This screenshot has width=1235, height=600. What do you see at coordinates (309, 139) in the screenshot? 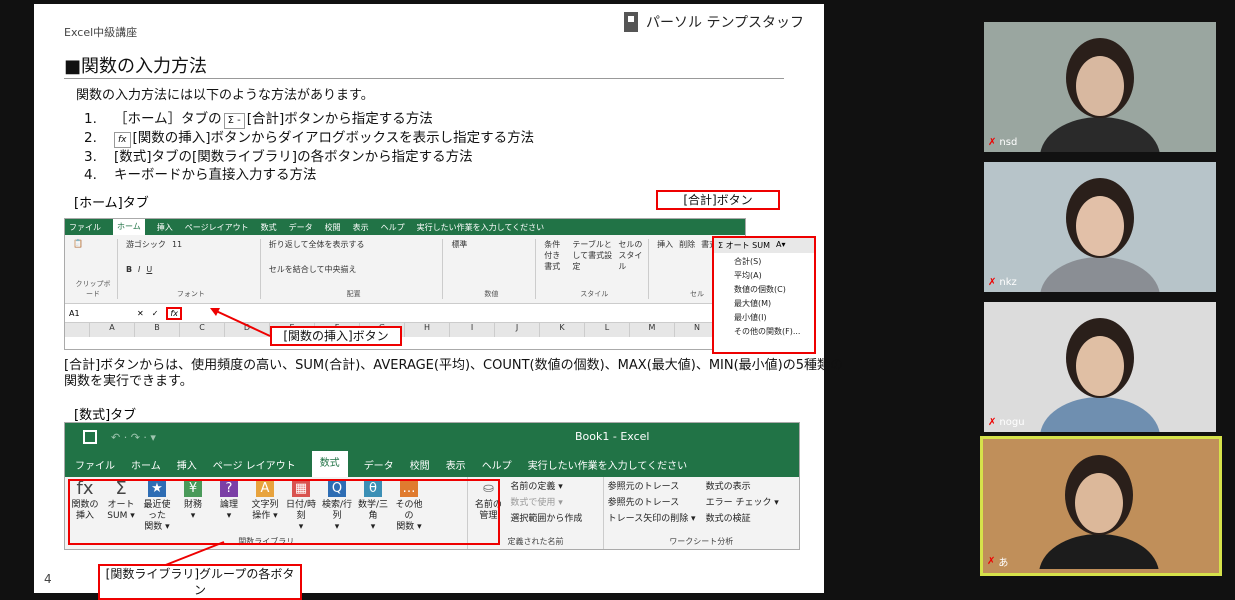
I see `method-item: 2. fx [関数の挿入]ボタンからダイアログボックスを表示し指定する方法` at bounding box center [309, 139].